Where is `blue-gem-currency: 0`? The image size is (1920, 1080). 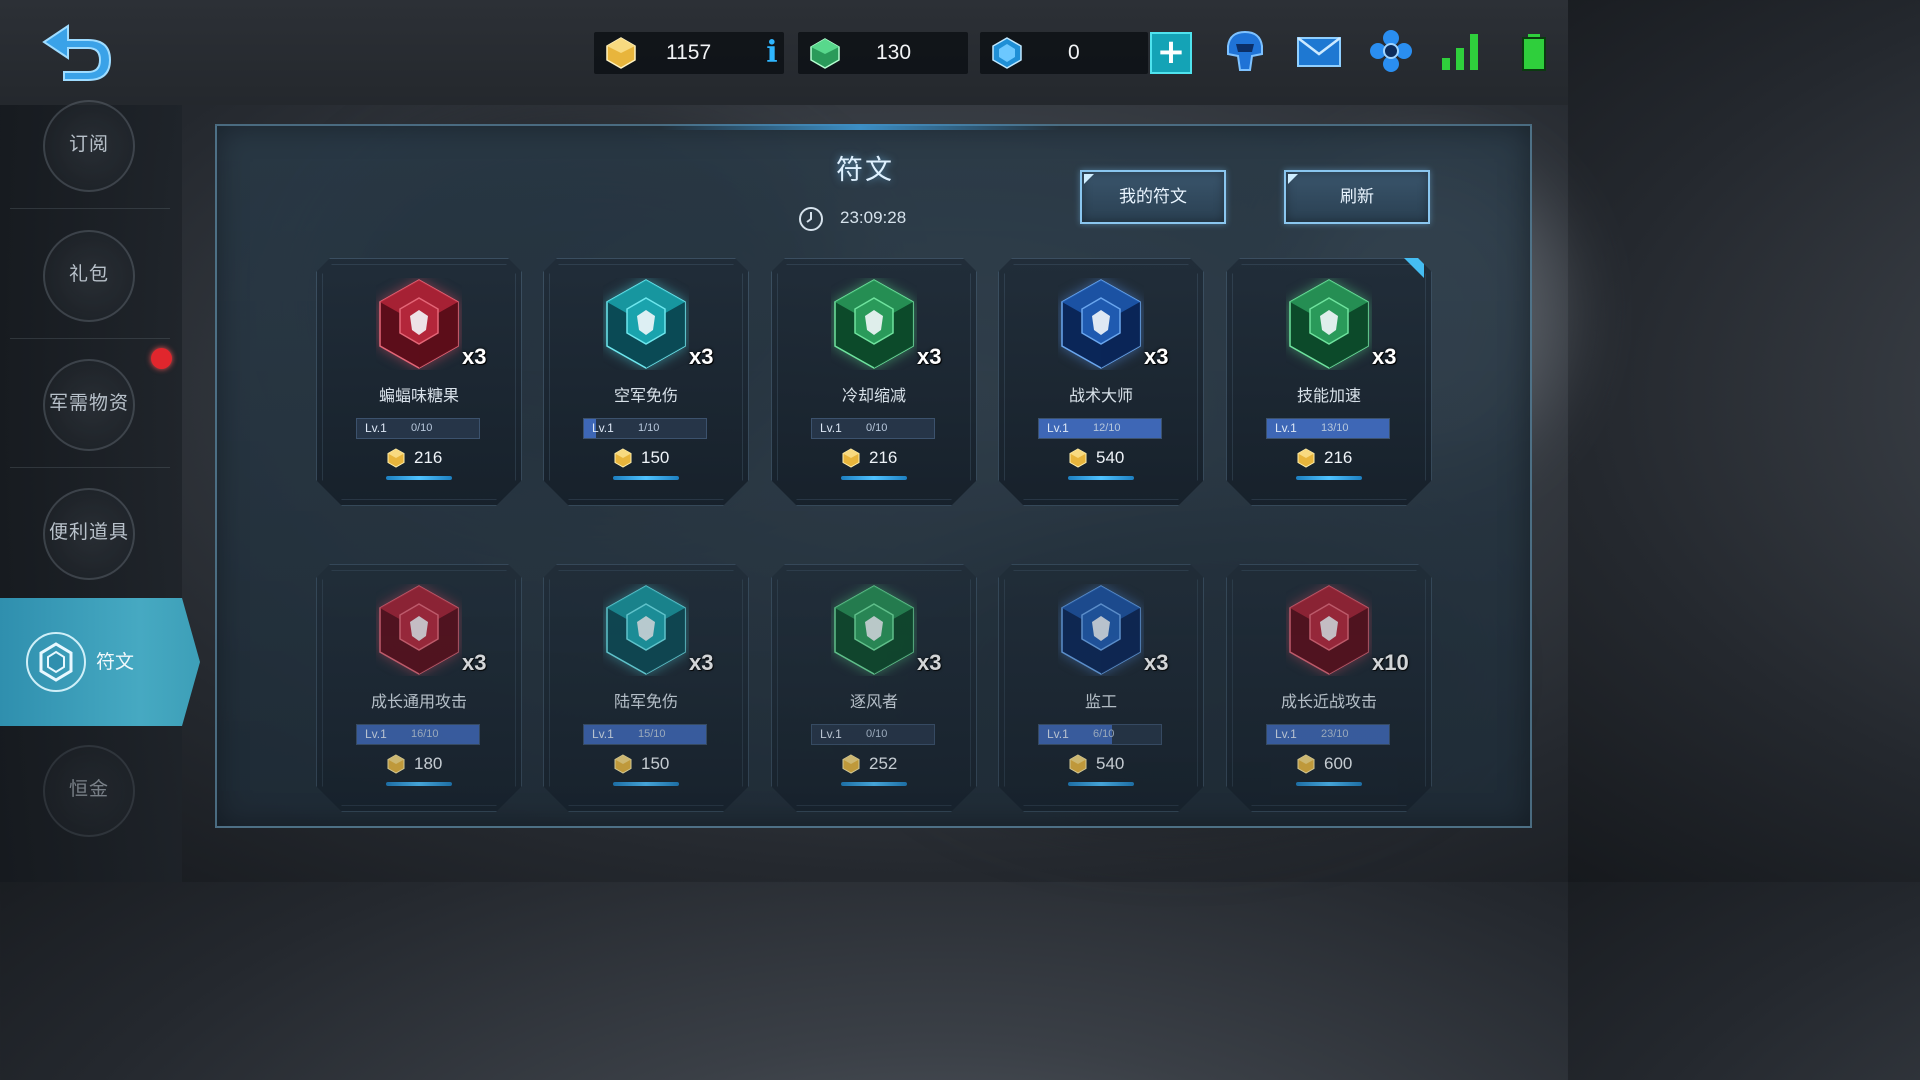
blue-gem-currency: 0 is located at coordinates (1064, 53).